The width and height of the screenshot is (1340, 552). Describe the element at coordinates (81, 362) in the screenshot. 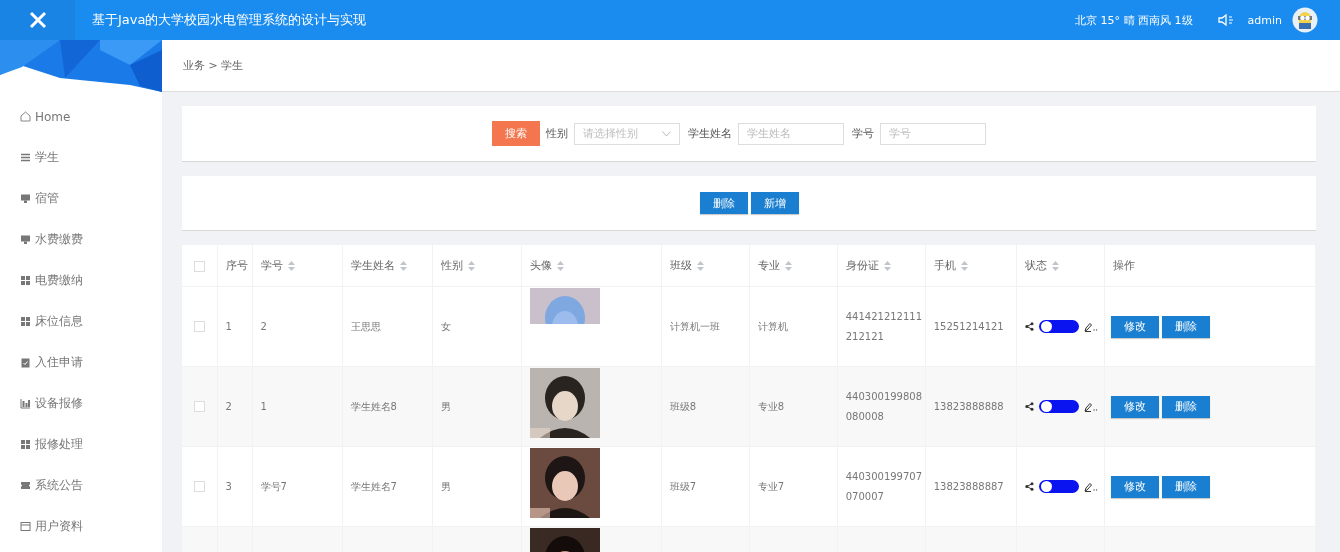

I see `nav-item: 入住申请` at that location.